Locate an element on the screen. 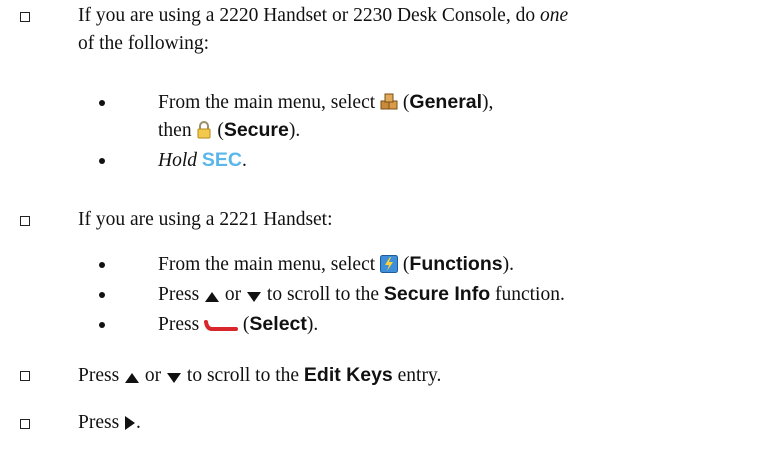  general-boxes-icon is located at coordinates (389, 105).